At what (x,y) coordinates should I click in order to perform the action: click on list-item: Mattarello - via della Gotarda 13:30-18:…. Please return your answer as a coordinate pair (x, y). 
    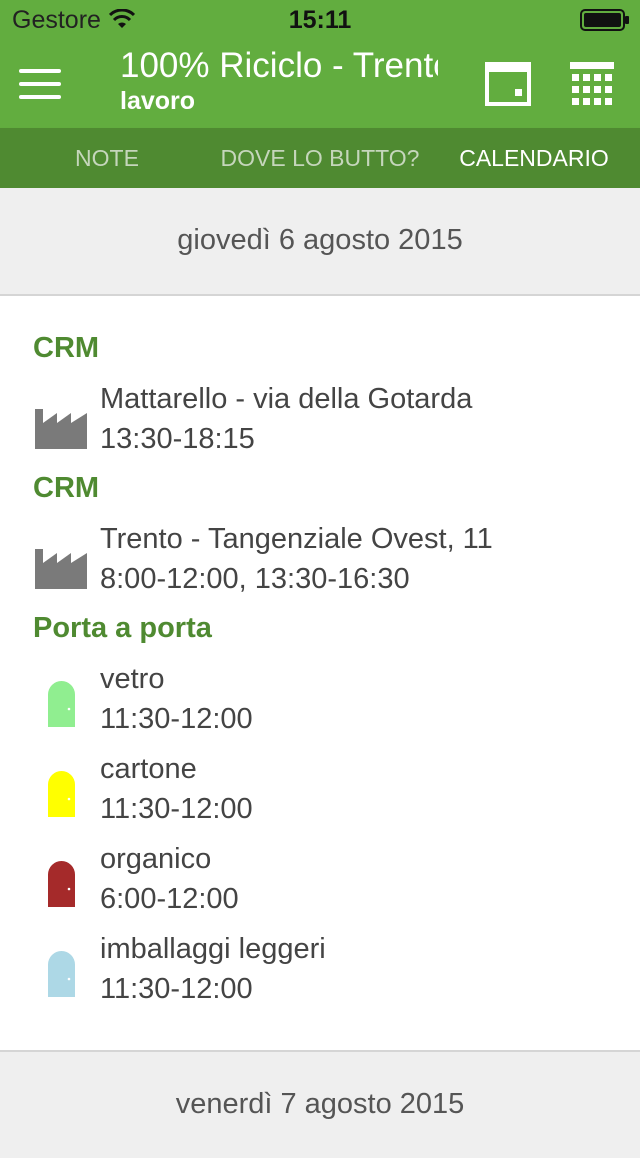
    Looking at the image, I should click on (323, 419).